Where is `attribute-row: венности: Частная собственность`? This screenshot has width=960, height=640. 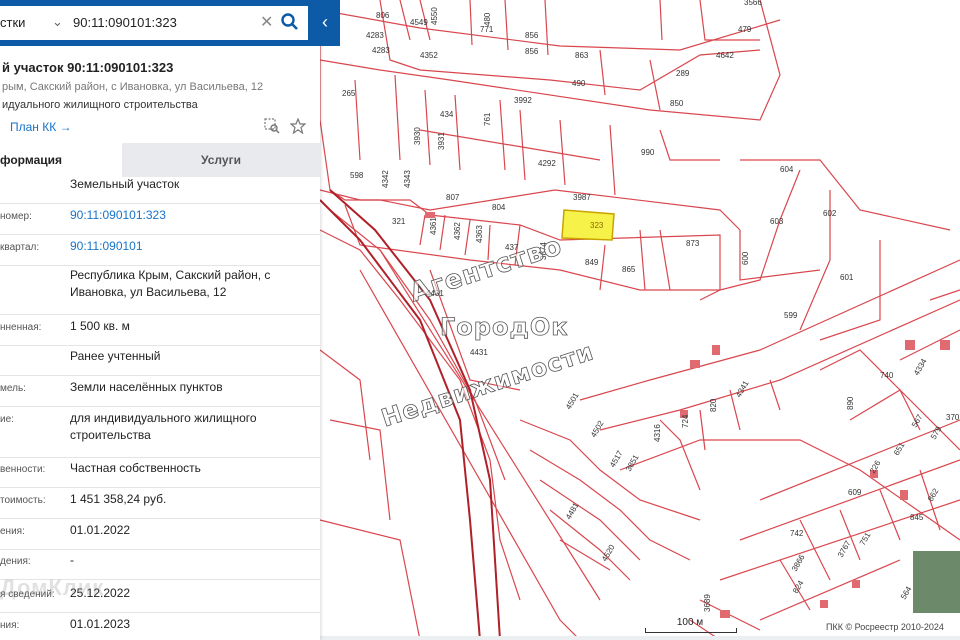
attribute-row: венности: Частная собственность is located at coordinates (160, 473).